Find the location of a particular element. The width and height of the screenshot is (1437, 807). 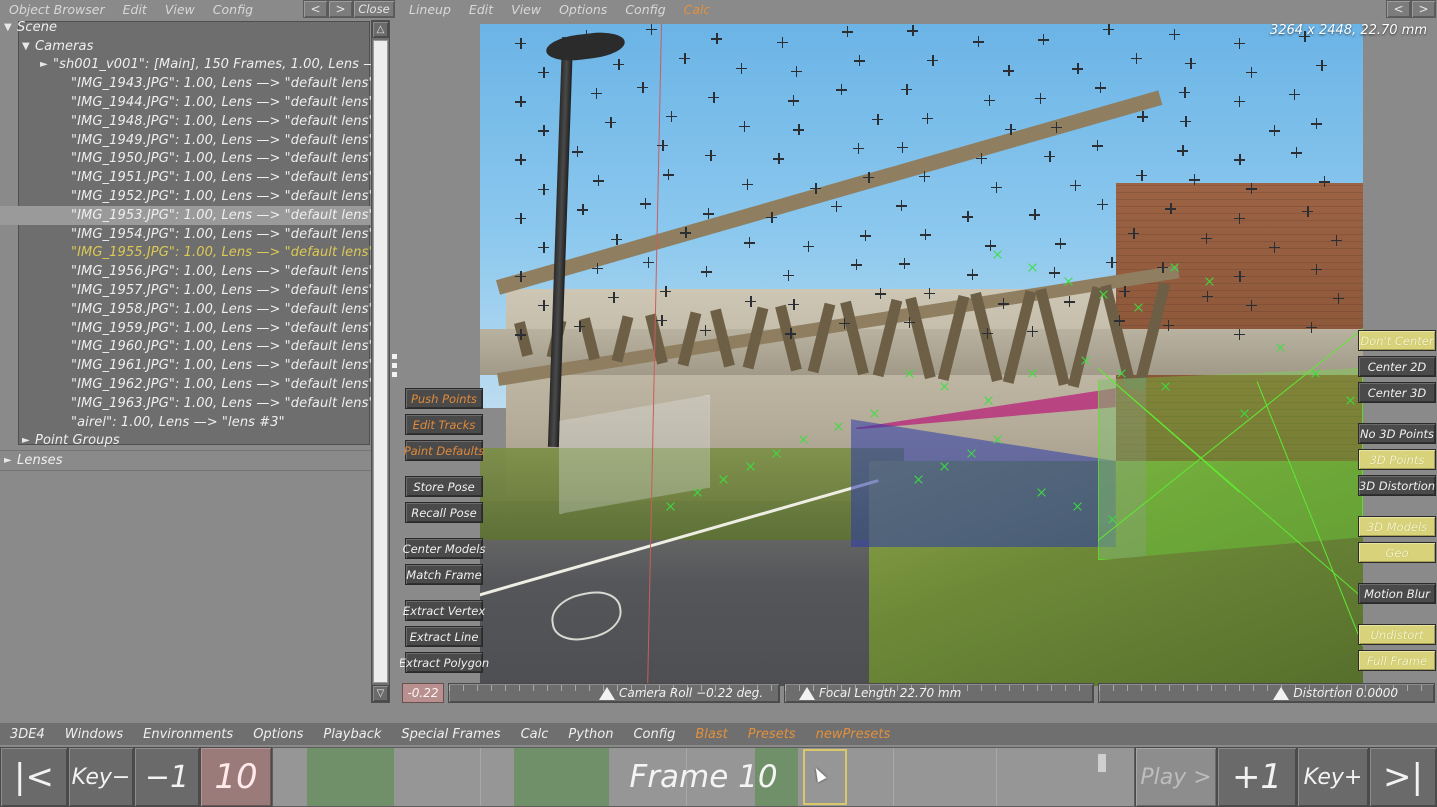

menu-calc: Calc is located at coordinates (697, 9).